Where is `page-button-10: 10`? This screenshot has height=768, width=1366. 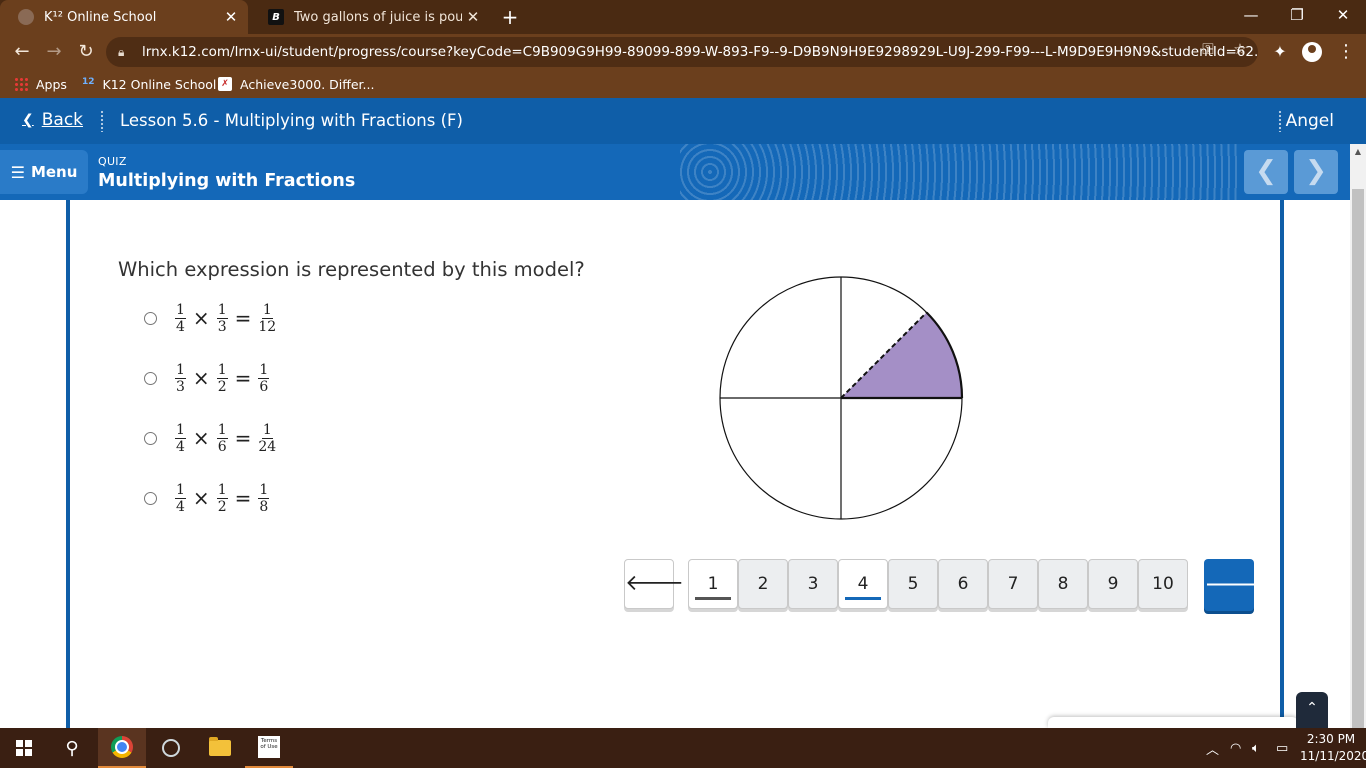
page-button-10: 10 is located at coordinates (1163, 584).